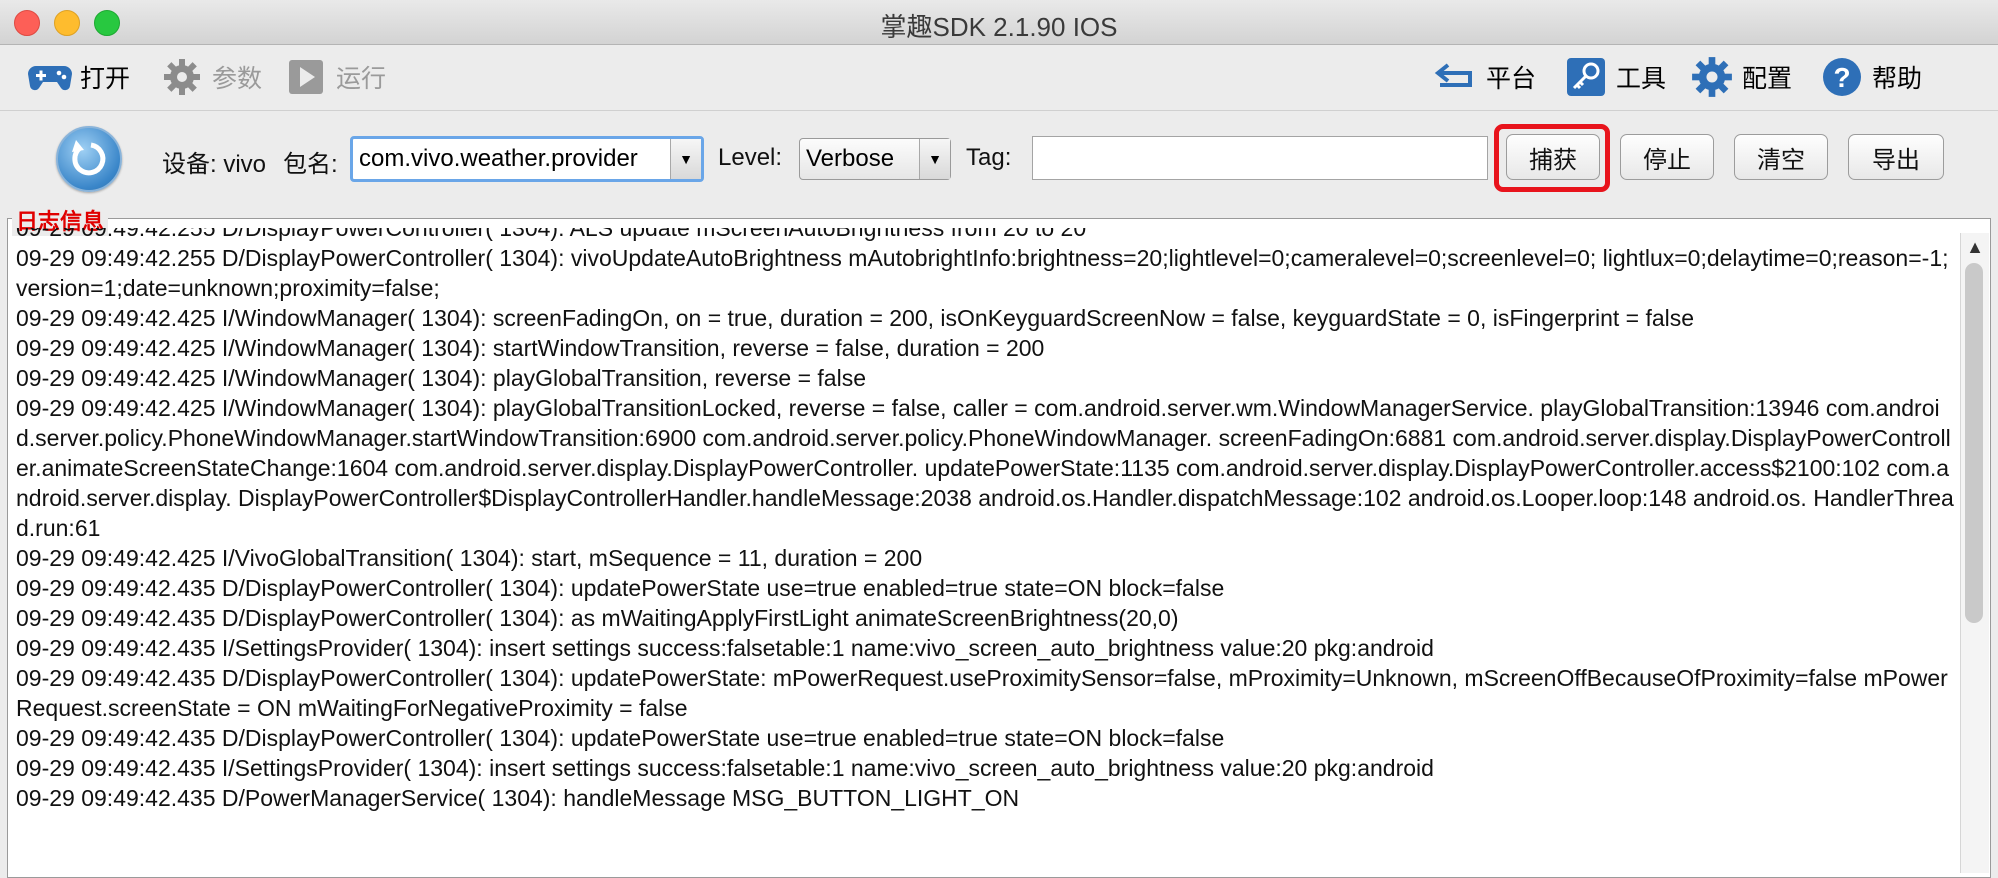 The width and height of the screenshot is (1998, 878). I want to click on config-button: 配置, so click(1741, 77).